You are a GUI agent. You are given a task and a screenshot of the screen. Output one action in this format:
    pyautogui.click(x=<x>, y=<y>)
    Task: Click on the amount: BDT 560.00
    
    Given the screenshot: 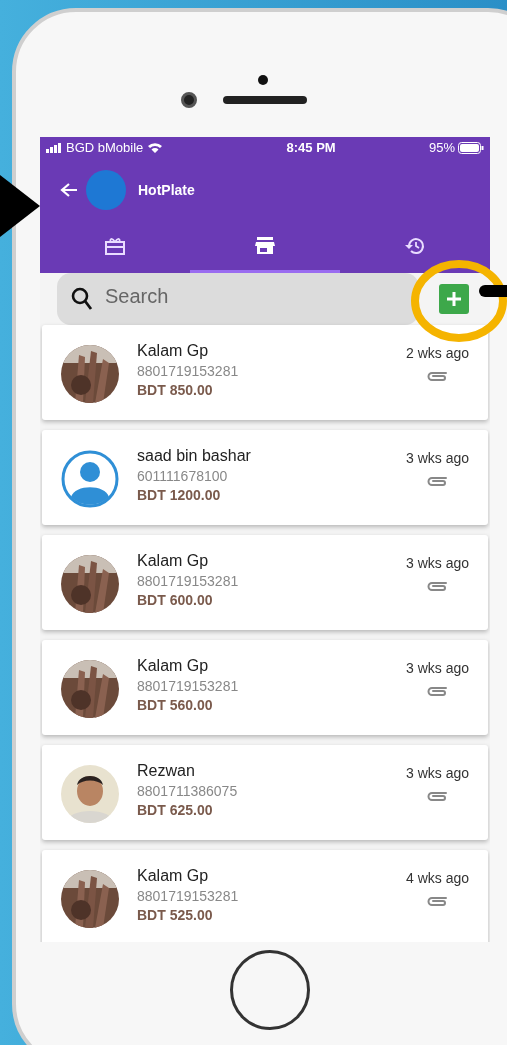 What is the action you would take?
    pyautogui.click(x=175, y=705)
    